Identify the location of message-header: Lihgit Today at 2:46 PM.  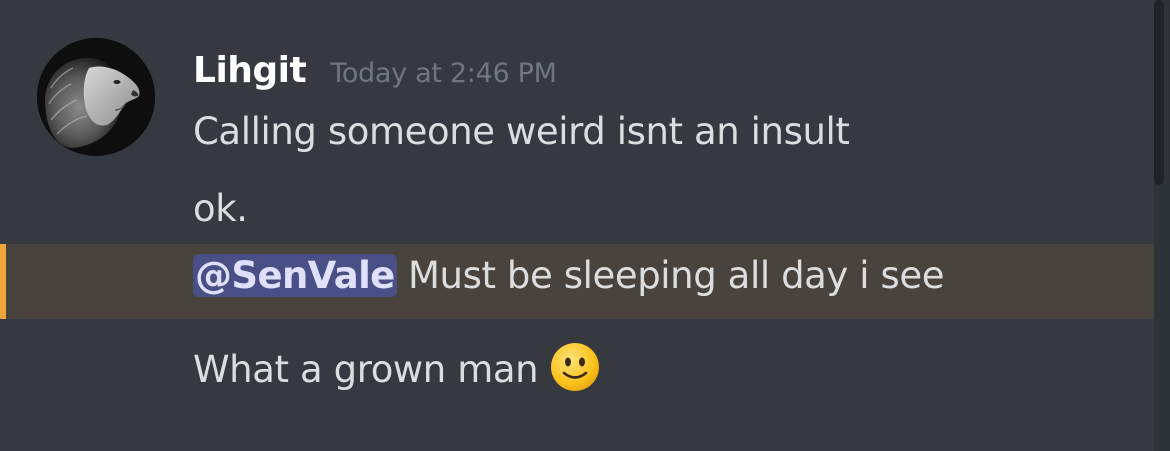
(375, 75).